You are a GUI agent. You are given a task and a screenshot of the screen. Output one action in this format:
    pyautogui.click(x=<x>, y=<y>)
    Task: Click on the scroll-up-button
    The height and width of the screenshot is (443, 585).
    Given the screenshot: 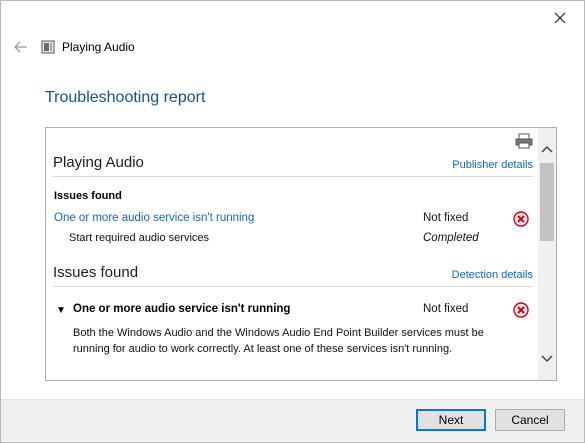 What is the action you would take?
    pyautogui.click(x=547, y=149)
    